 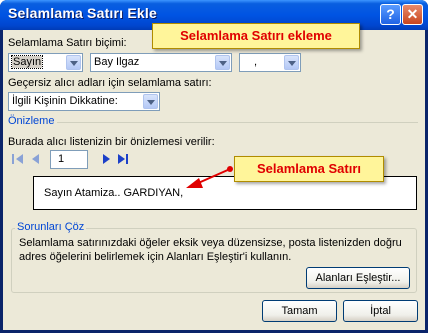 I want to click on callout-middle: Selamlama Satırı, so click(x=309, y=169).